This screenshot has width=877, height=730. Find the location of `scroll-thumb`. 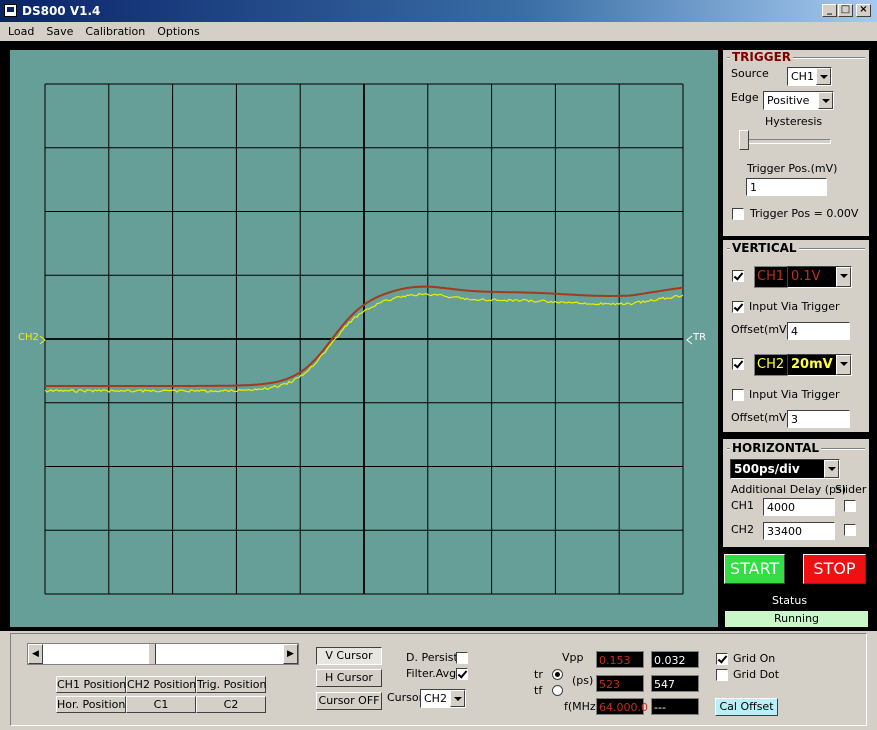

scroll-thumb is located at coordinates (152, 654).